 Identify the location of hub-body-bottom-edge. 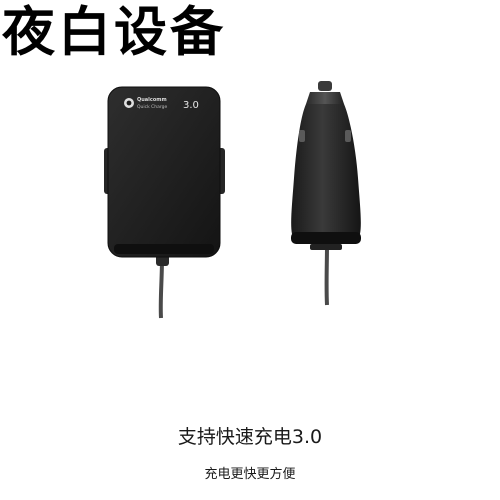
(164, 249).